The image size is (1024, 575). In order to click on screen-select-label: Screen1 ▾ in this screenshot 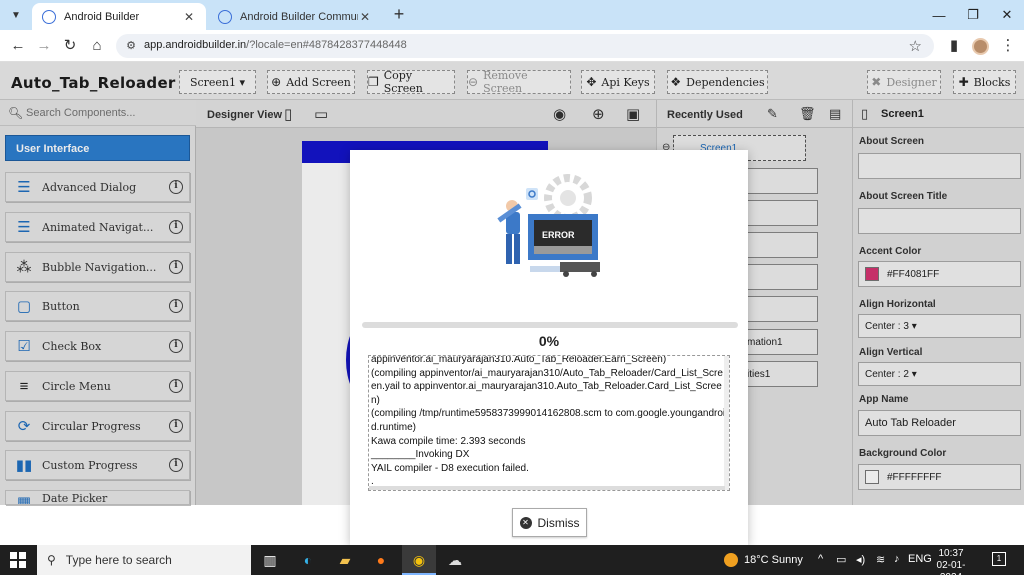, I will do `click(217, 82)`.